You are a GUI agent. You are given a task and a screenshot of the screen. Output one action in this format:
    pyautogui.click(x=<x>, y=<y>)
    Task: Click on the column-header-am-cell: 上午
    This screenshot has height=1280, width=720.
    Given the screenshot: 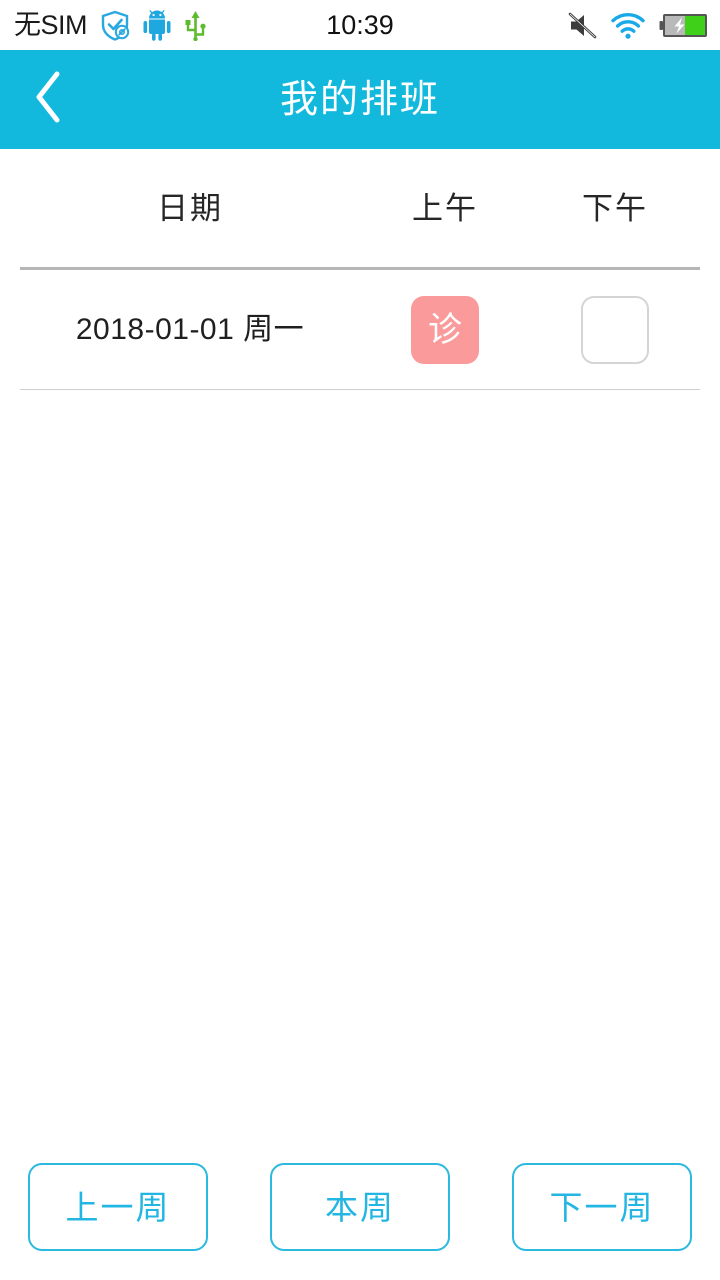 What is the action you would take?
    pyautogui.click(x=445, y=208)
    